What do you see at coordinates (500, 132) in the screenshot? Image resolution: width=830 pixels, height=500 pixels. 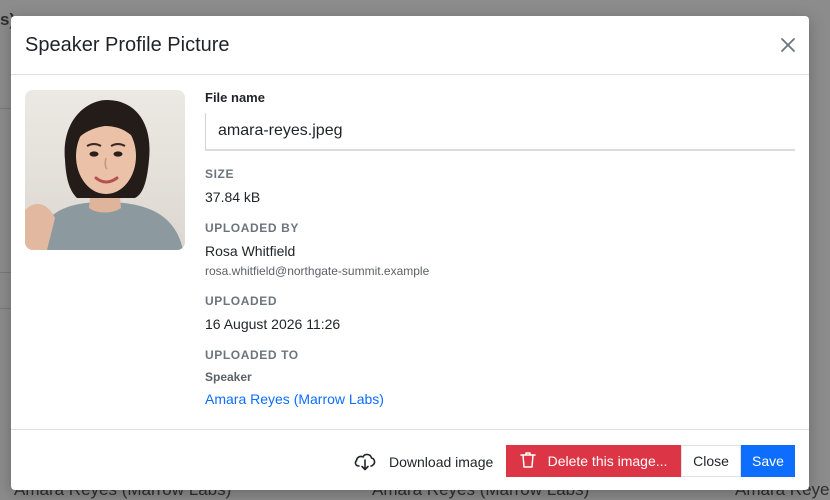 I see `file-name-input` at bounding box center [500, 132].